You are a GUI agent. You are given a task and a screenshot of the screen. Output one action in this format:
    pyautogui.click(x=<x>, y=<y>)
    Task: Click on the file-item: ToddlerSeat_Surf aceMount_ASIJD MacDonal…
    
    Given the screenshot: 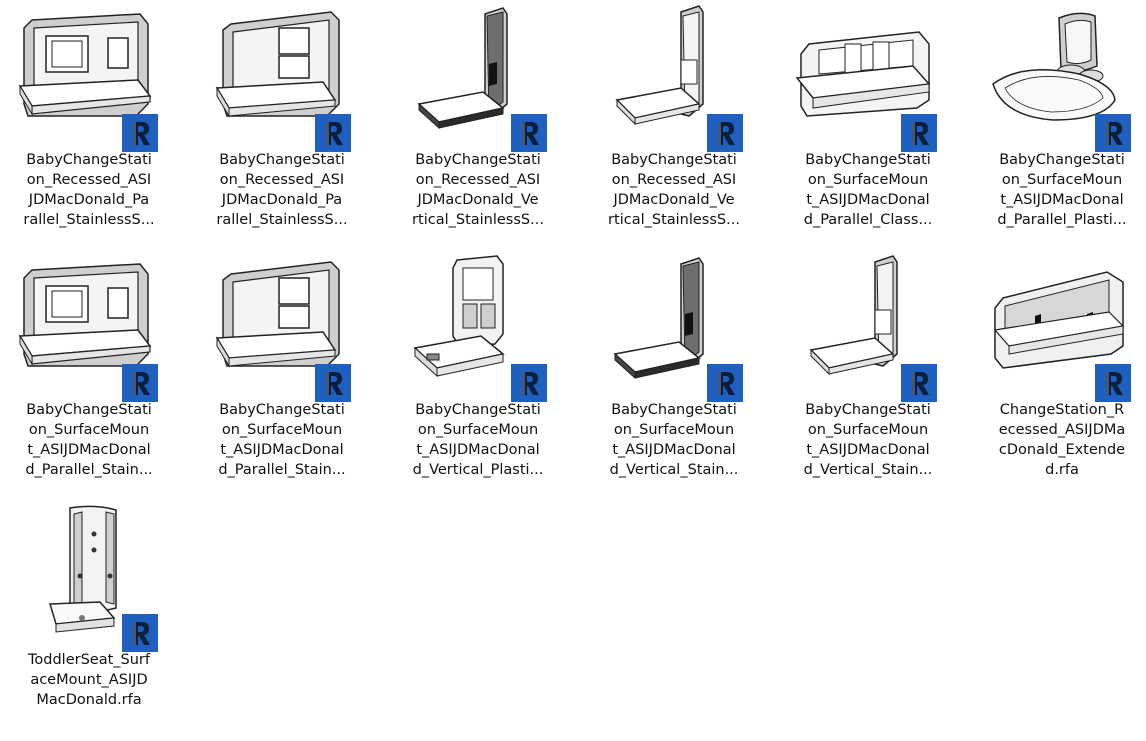 What is the action you would take?
    pyautogui.click(x=82, y=616)
    